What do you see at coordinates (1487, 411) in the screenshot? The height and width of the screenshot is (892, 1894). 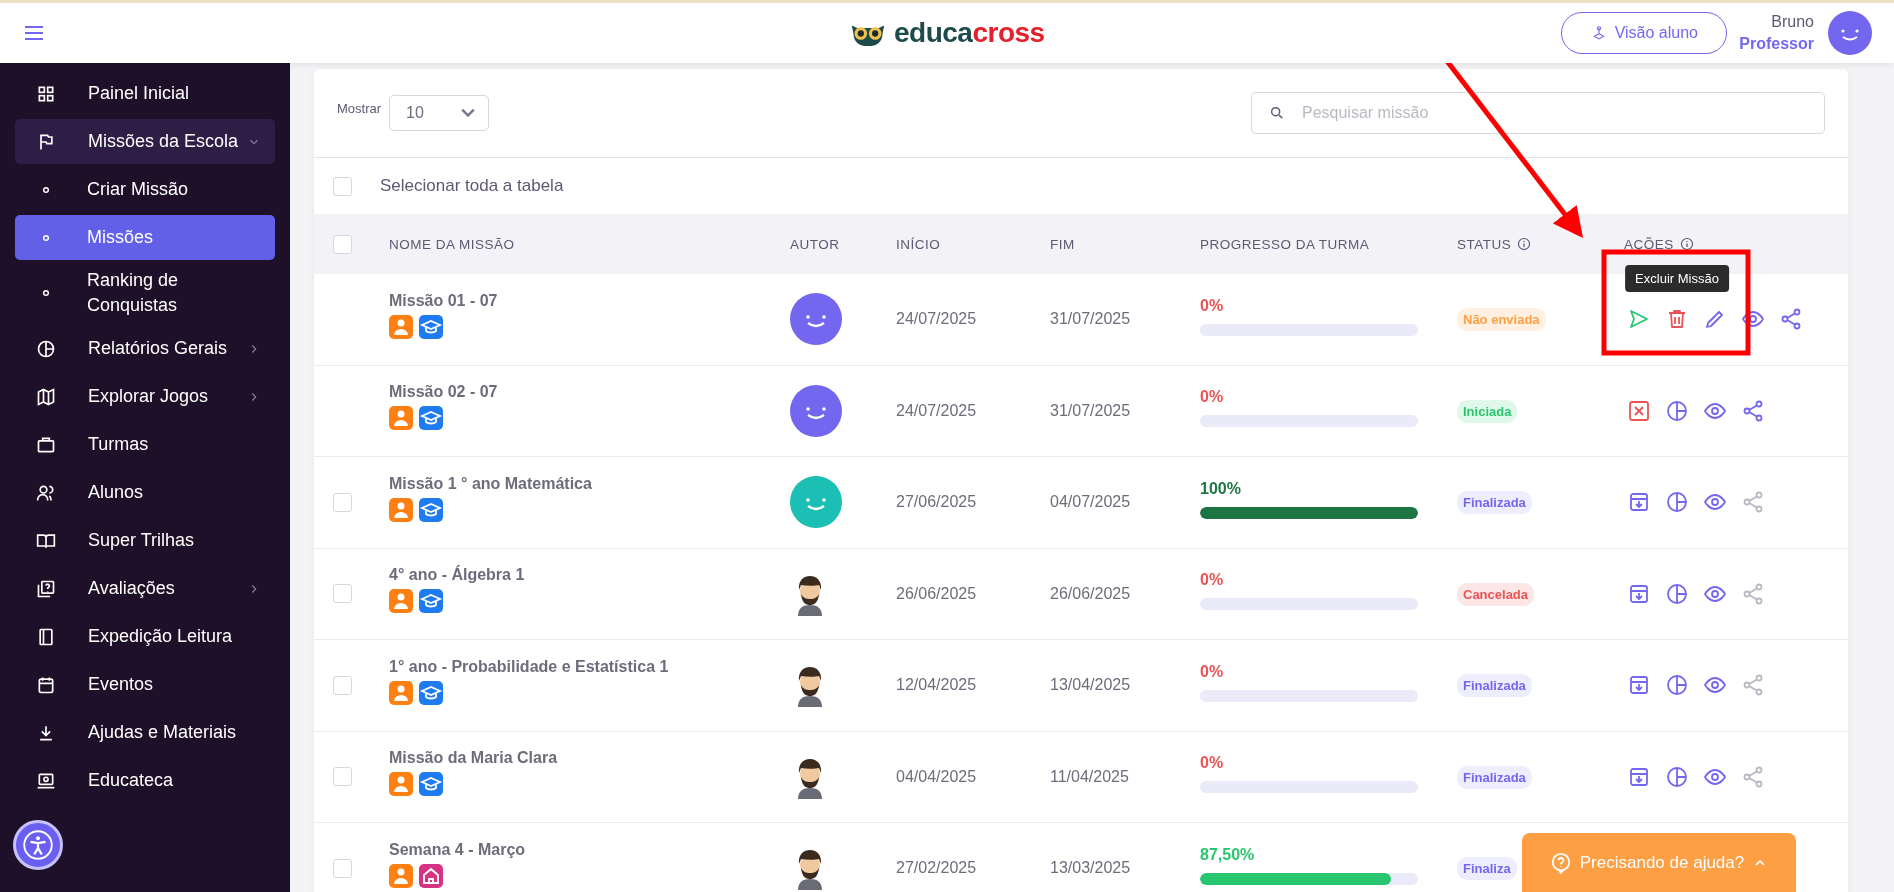 I see `status-badge: Iniciada` at bounding box center [1487, 411].